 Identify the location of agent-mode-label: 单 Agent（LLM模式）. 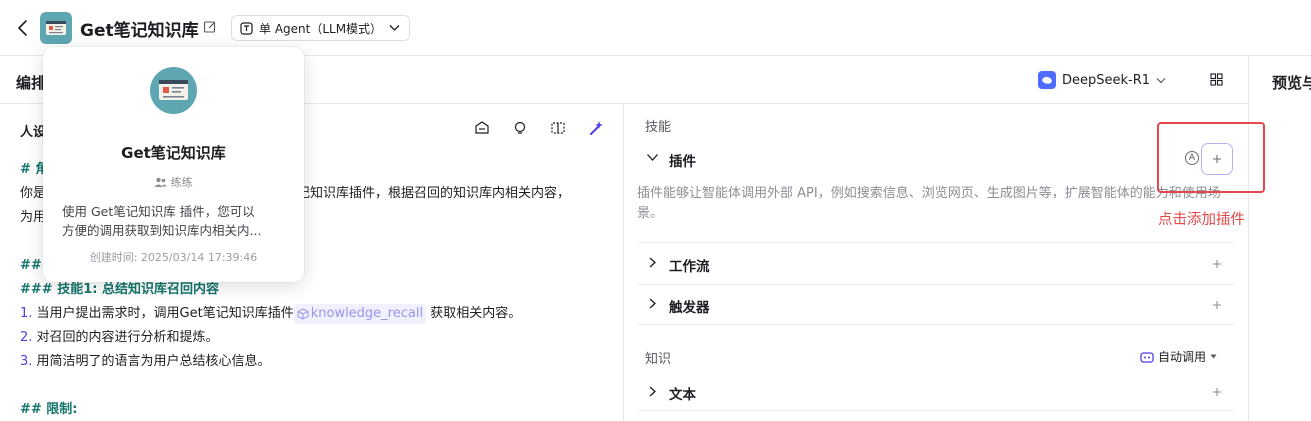
(321, 28).